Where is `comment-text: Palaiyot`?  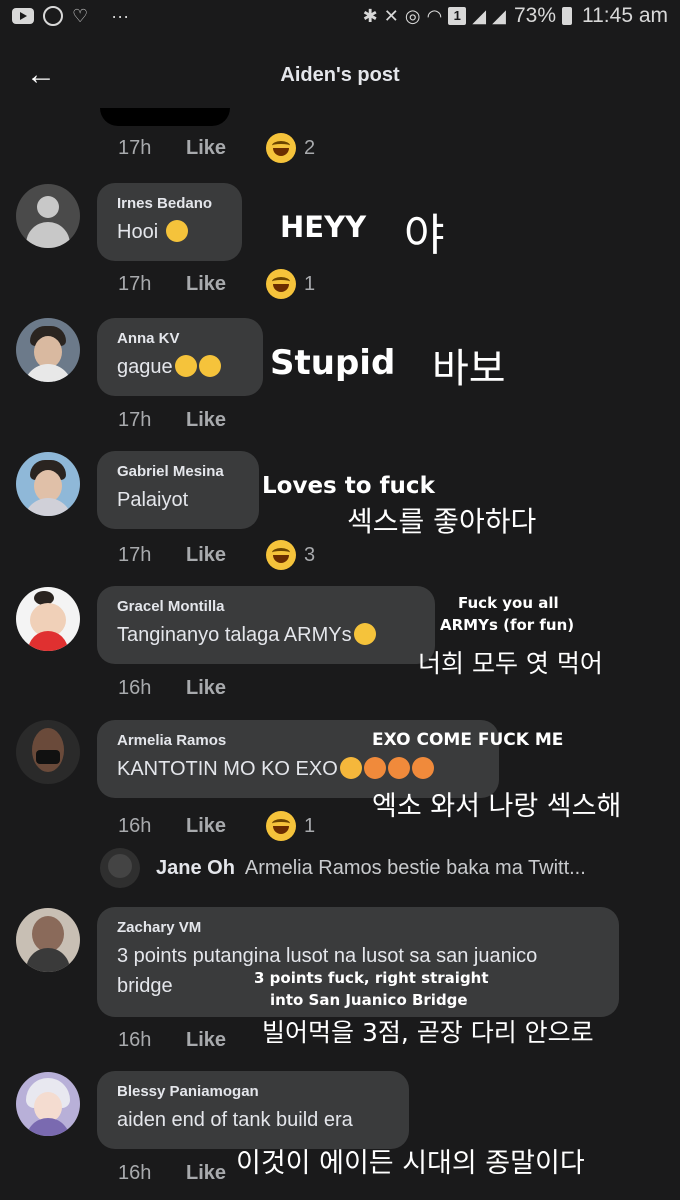
comment-text: Palaiyot is located at coordinates (153, 500).